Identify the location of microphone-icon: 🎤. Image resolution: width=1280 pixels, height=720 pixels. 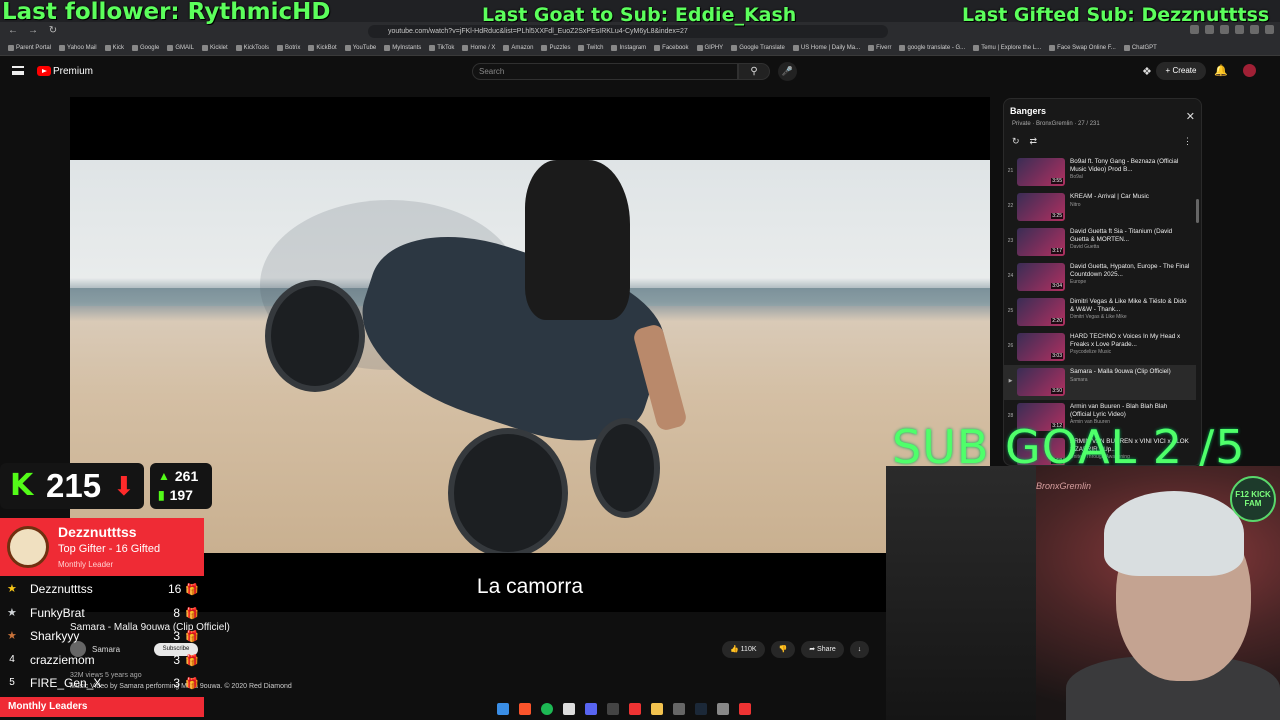
(787, 71).